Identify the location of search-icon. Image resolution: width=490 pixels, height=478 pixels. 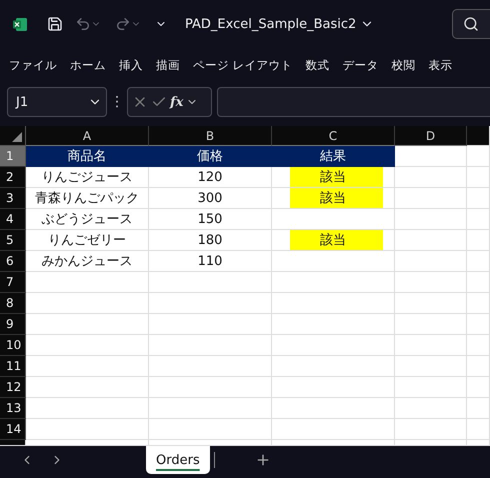
(471, 24).